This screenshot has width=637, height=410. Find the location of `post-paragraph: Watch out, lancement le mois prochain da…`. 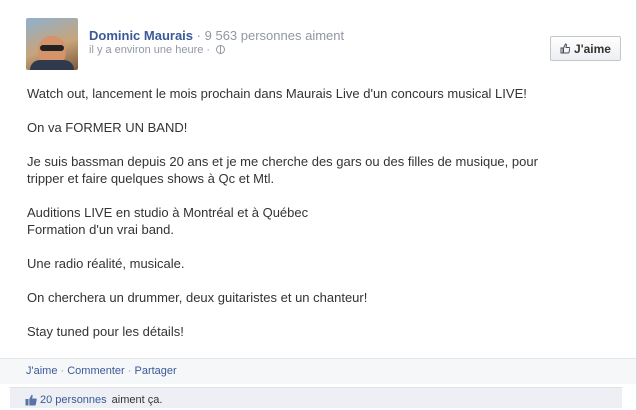

post-paragraph: Watch out, lancement le mois prochain da… is located at coordinates (277, 93).